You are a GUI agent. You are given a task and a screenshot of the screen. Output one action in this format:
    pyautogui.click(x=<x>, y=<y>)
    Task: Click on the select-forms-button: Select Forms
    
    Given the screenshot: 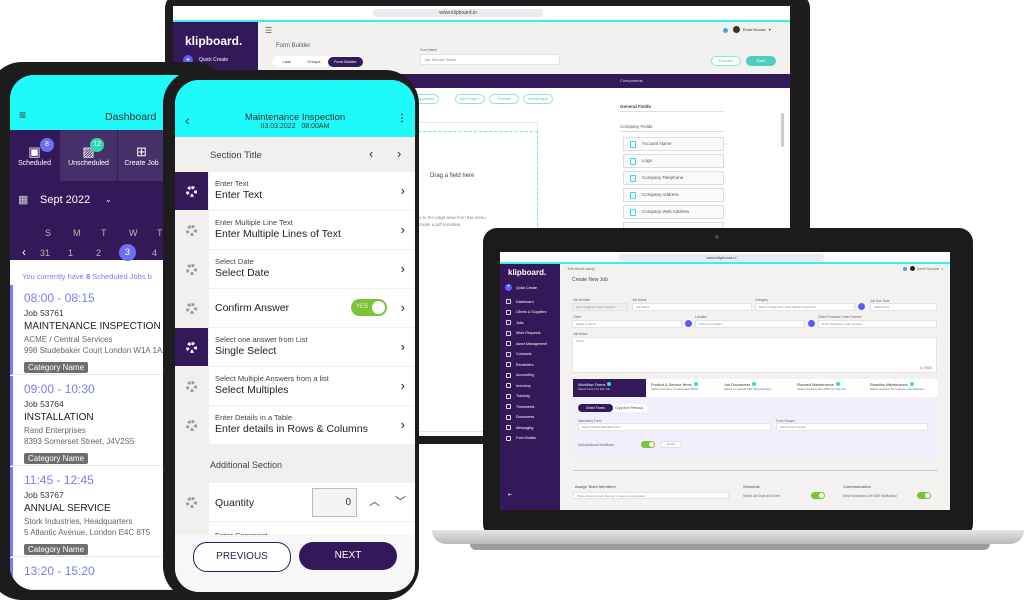 What is the action you would take?
    pyautogui.click(x=595, y=408)
    